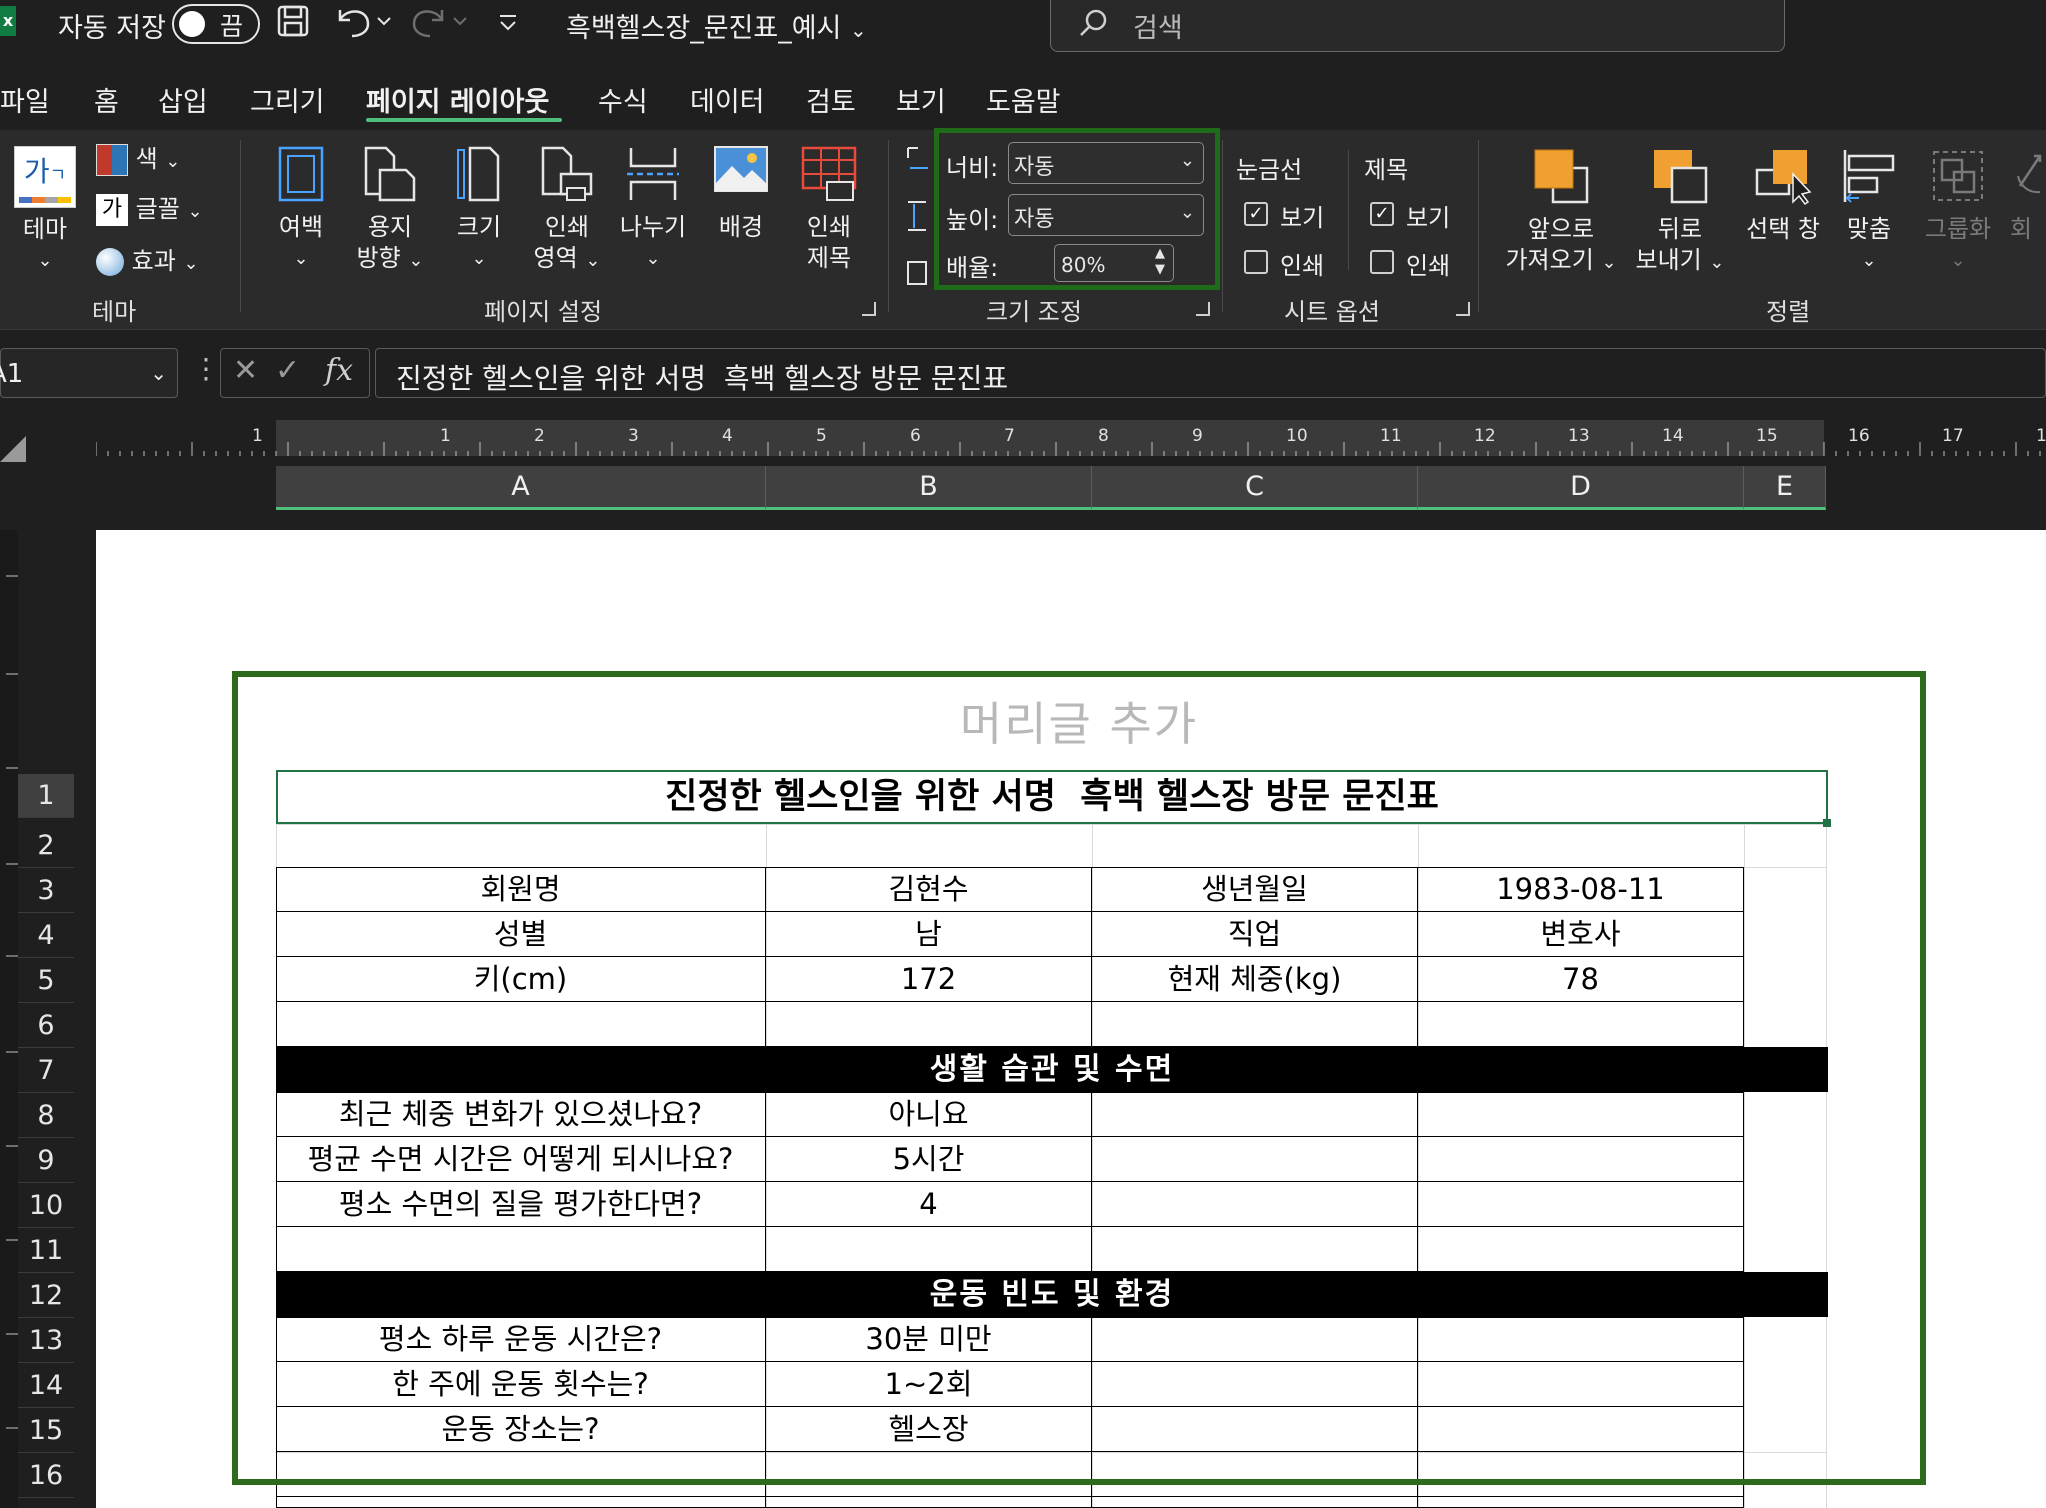  I want to click on formula-content: 진정한 헬스인을 위한 서명 흑백 헬스장 방문 문진표, so click(702, 378).